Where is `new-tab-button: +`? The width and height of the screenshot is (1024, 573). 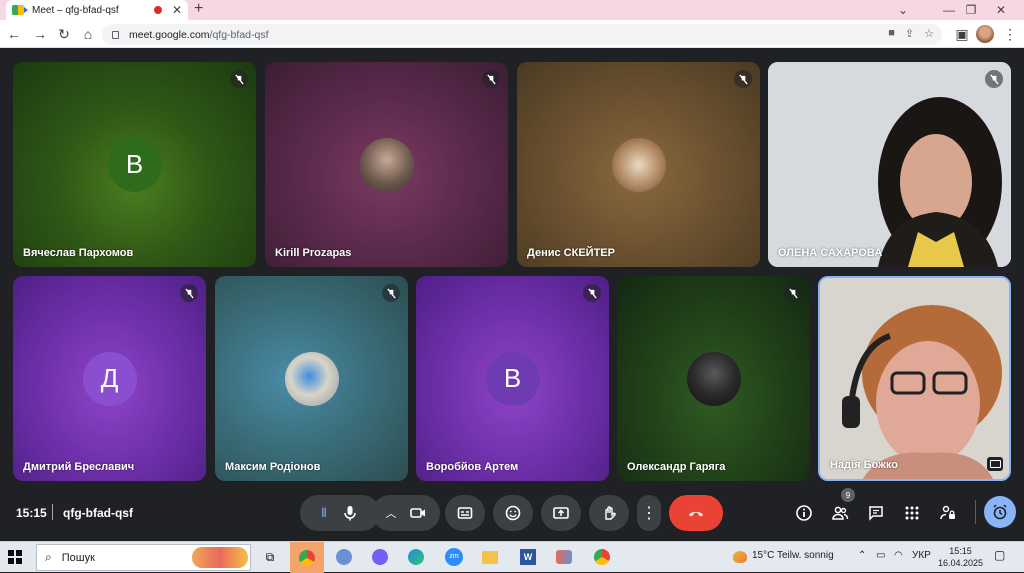
new-tab-button: + is located at coordinates (198, 10).